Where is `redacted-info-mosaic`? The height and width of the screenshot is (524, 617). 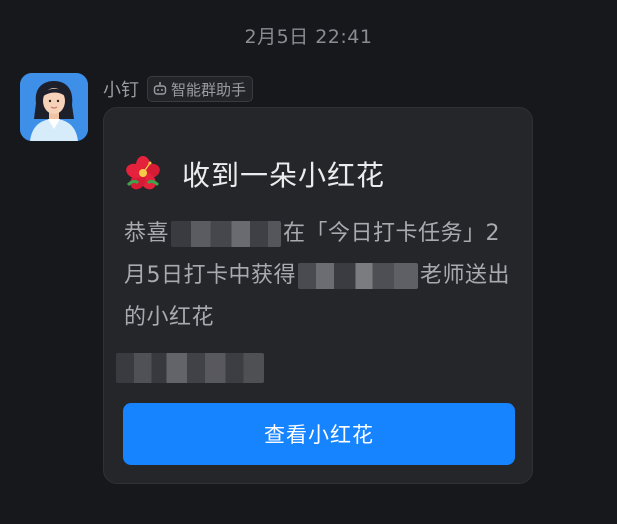
redacted-info-mosaic is located at coordinates (190, 368).